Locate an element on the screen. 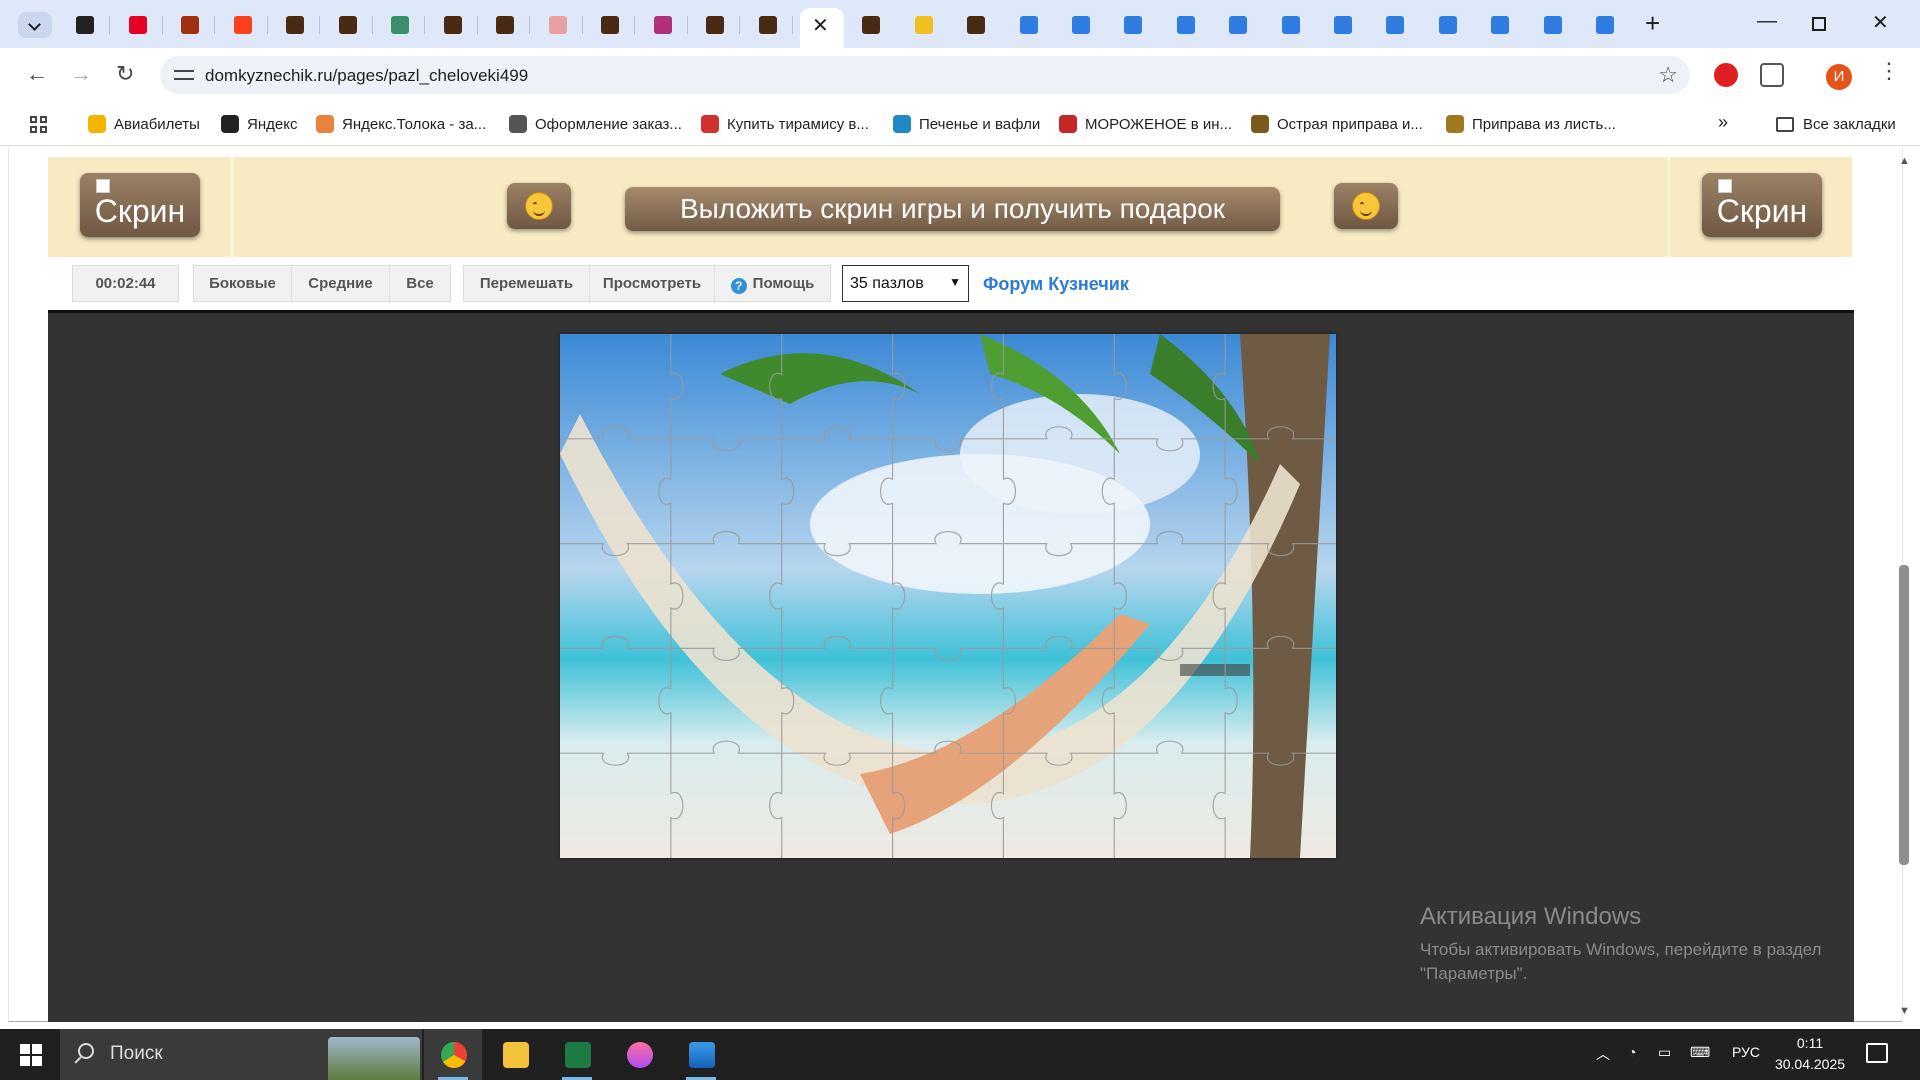 The image size is (1920, 1080). bookmarks-overflow-icon: » is located at coordinates (1723, 122).